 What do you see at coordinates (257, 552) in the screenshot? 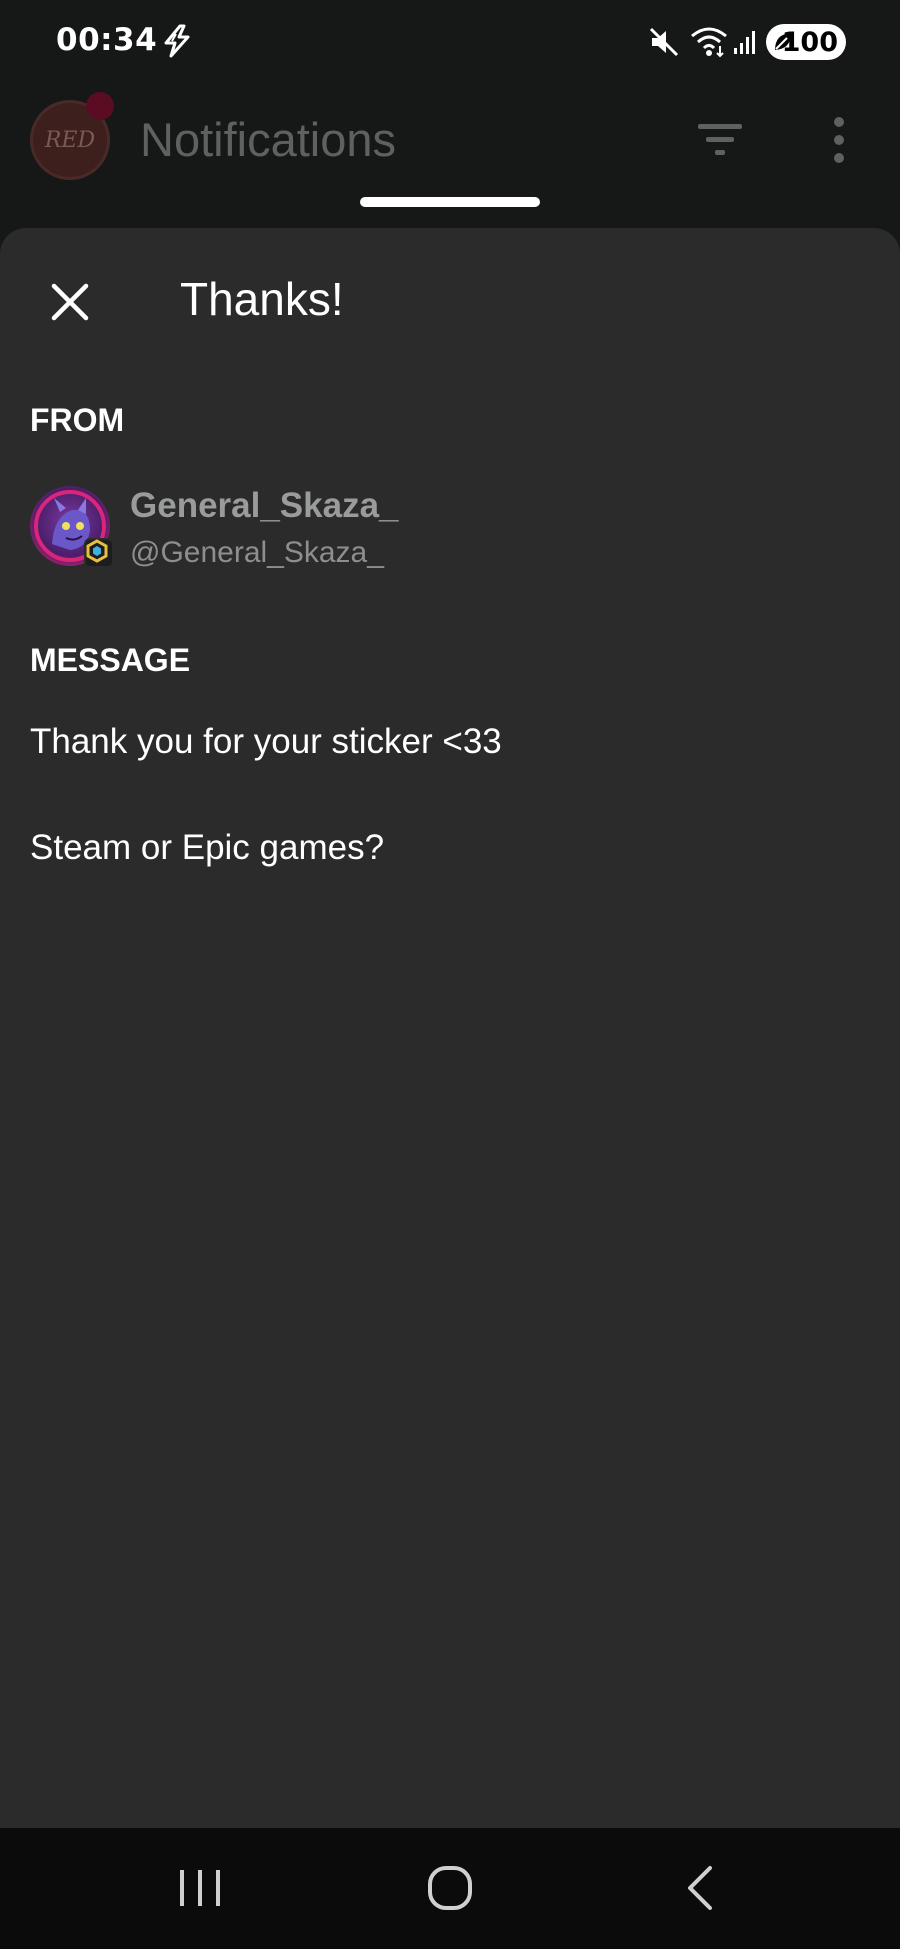
I see `sender-handle: @General_Skaza_` at bounding box center [257, 552].